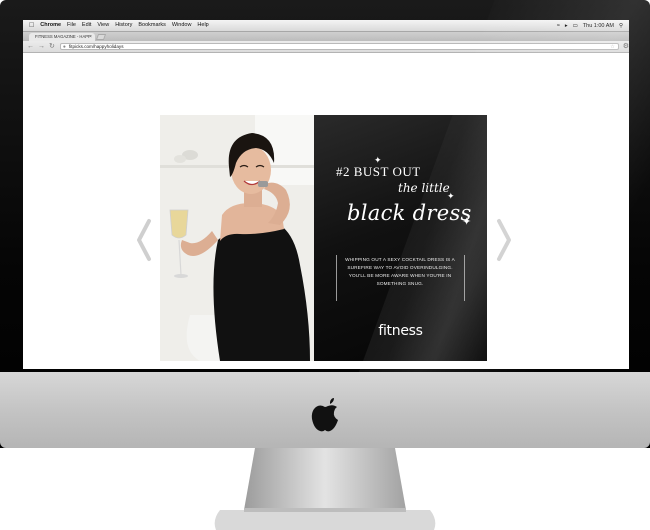 Image resolution: width=650 pixels, height=530 pixels. What do you see at coordinates (387, 171) in the screenshot?
I see `headline-bust-out: BUST OUT` at bounding box center [387, 171].